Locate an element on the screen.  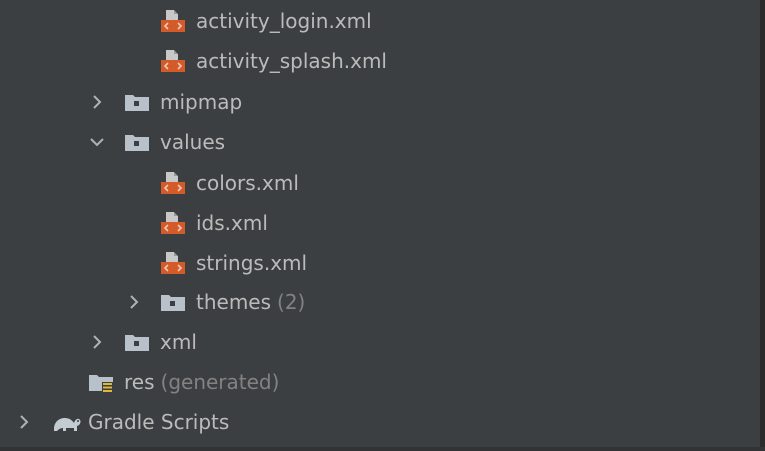
tree-item-label: xml is located at coordinates (178, 342).